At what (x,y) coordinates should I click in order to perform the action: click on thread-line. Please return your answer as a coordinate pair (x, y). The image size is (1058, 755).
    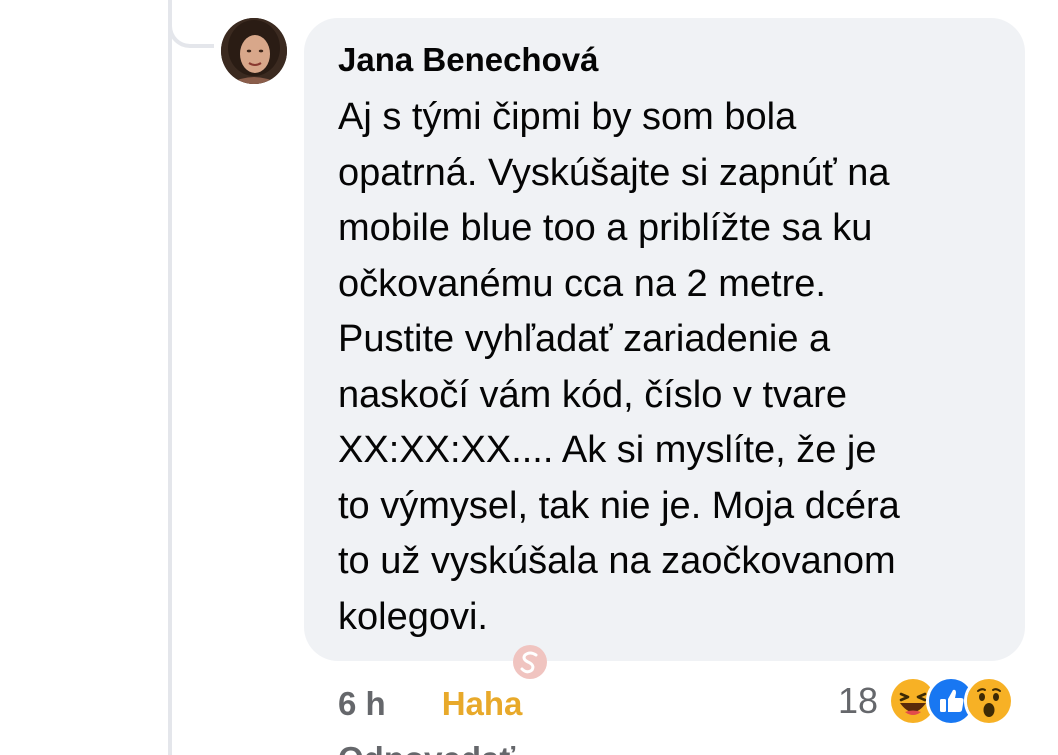
    Looking at the image, I should click on (170, 377).